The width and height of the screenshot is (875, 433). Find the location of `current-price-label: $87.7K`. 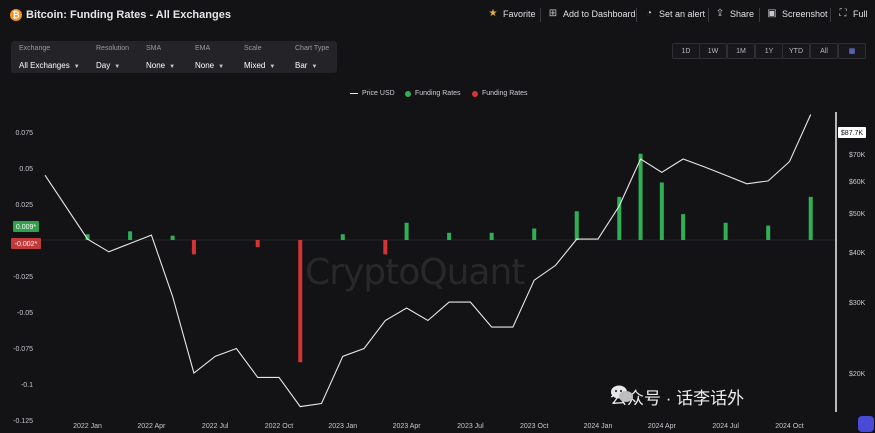

current-price-label: $87.7K is located at coordinates (852, 133).